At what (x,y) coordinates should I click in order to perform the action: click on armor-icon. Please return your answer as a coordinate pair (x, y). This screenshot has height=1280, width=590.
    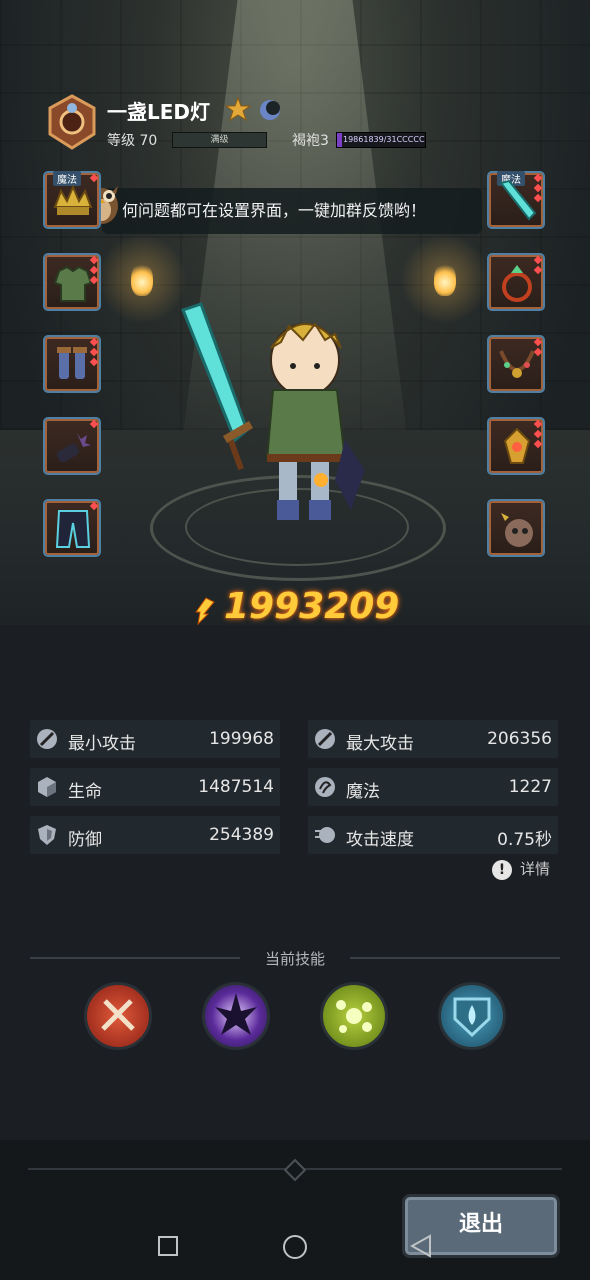
    Looking at the image, I should click on (73, 283).